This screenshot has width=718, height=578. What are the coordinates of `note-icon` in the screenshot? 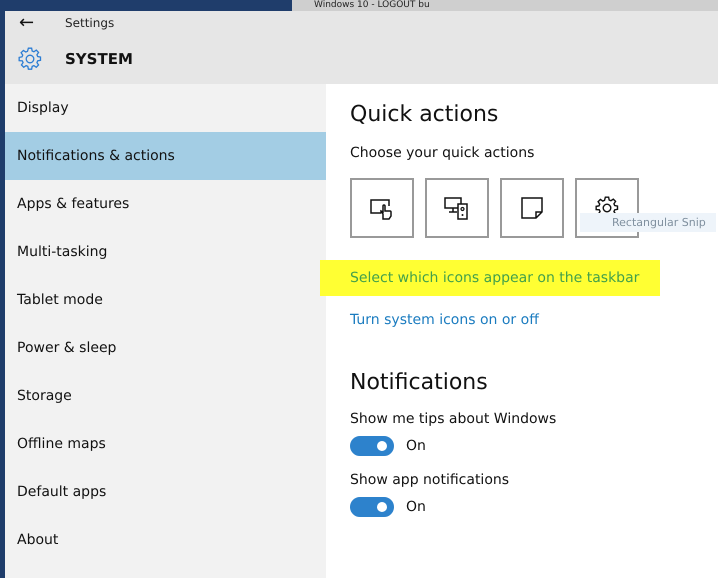 It's located at (532, 208).